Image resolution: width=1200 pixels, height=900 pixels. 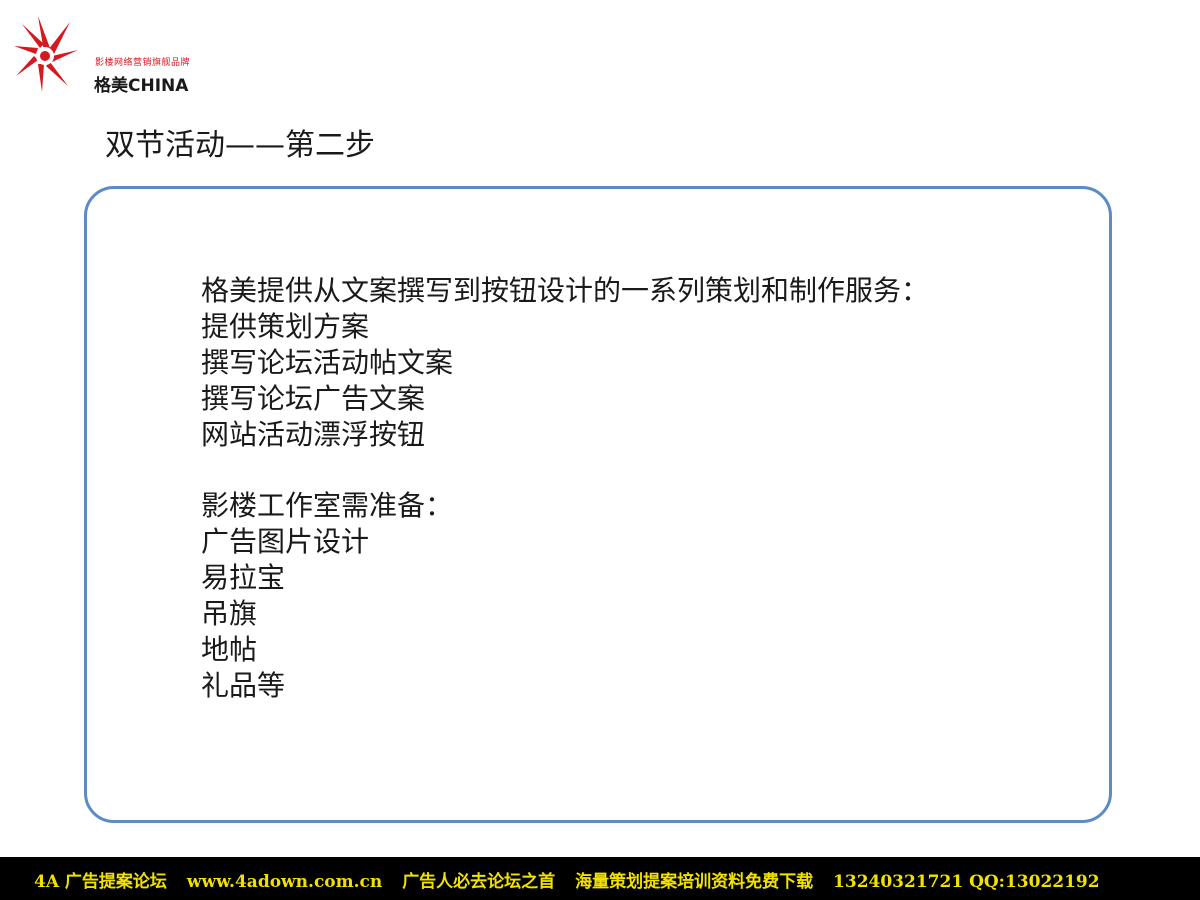 What do you see at coordinates (229, 649) in the screenshot?
I see `preparation-item: 地帖` at bounding box center [229, 649].